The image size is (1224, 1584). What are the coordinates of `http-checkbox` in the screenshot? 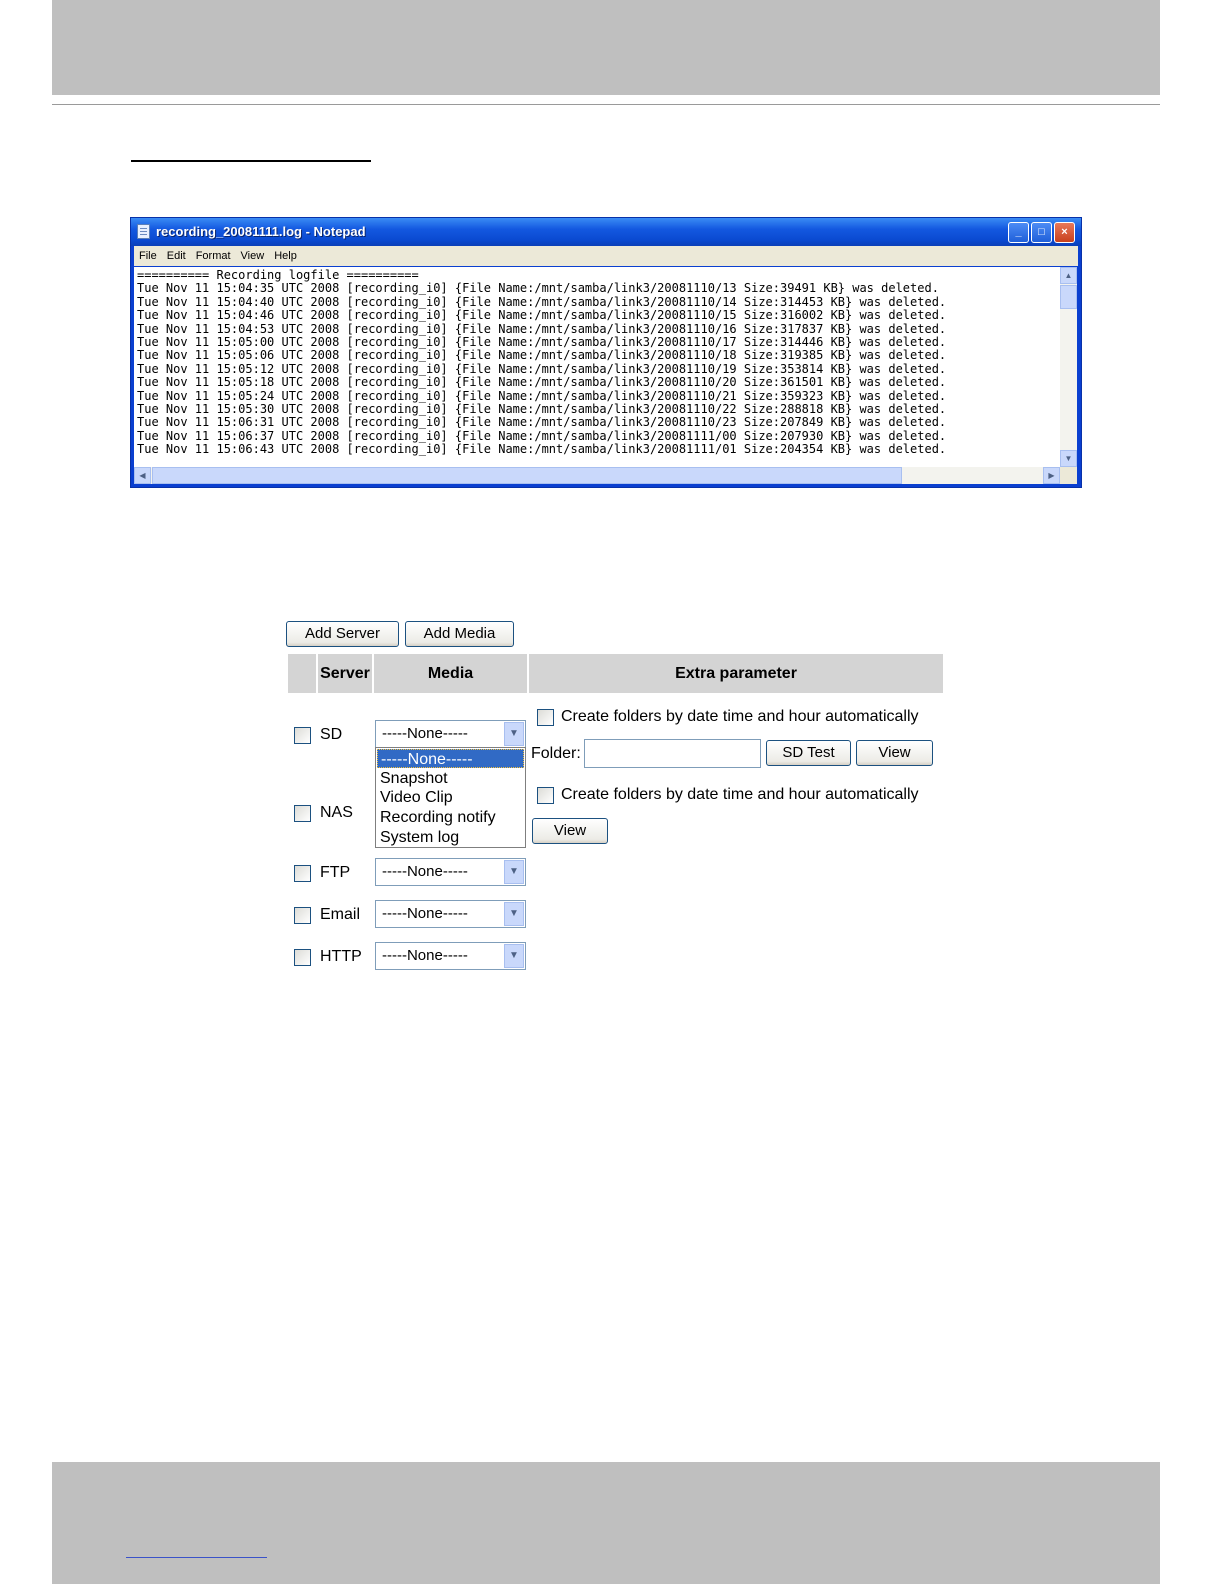 It's located at (302, 957).